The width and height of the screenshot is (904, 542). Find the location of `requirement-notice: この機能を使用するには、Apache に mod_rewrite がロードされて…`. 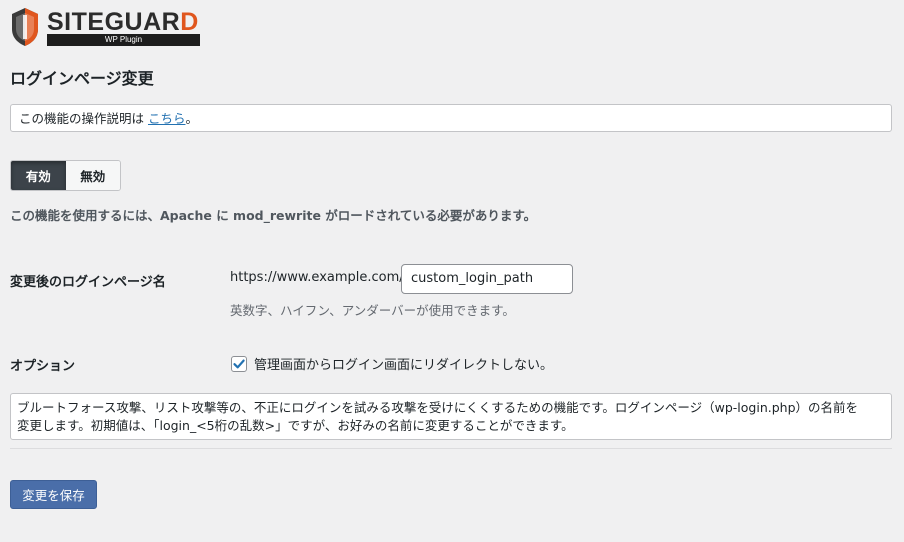

requirement-notice: この機能を使用するには、Apache に mod_rewrite がロードされて… is located at coordinates (273, 215).